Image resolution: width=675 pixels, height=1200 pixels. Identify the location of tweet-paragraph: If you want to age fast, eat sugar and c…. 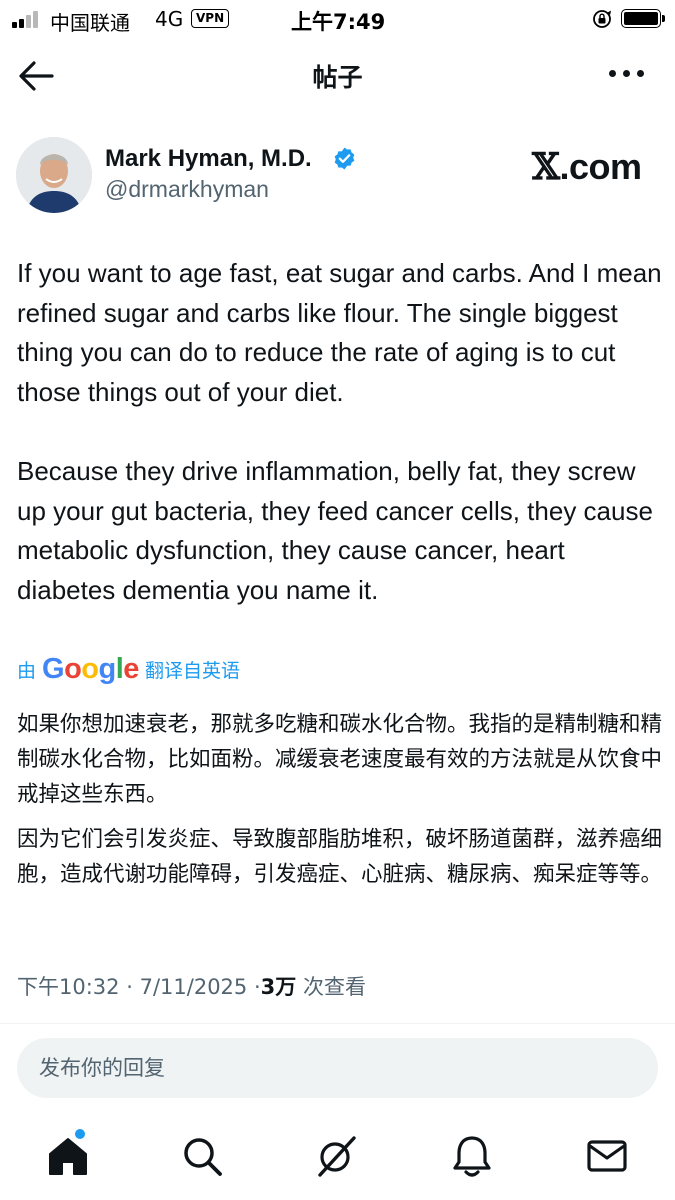
(339, 332).